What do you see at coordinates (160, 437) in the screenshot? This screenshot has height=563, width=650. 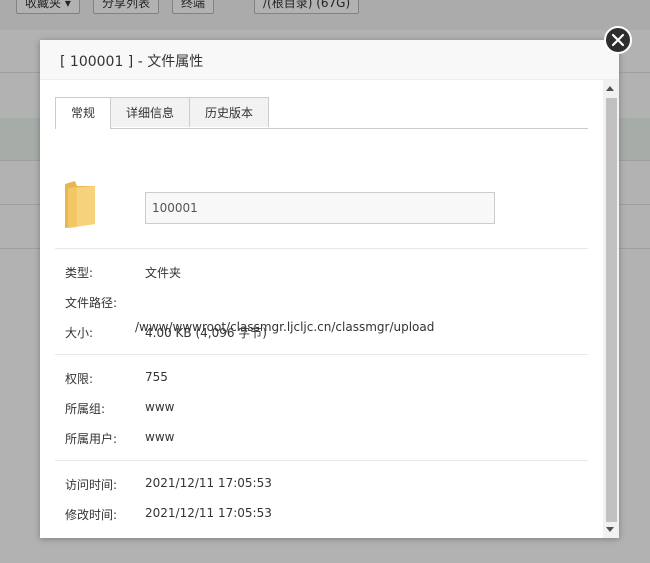 I see `owner-value: www` at bounding box center [160, 437].